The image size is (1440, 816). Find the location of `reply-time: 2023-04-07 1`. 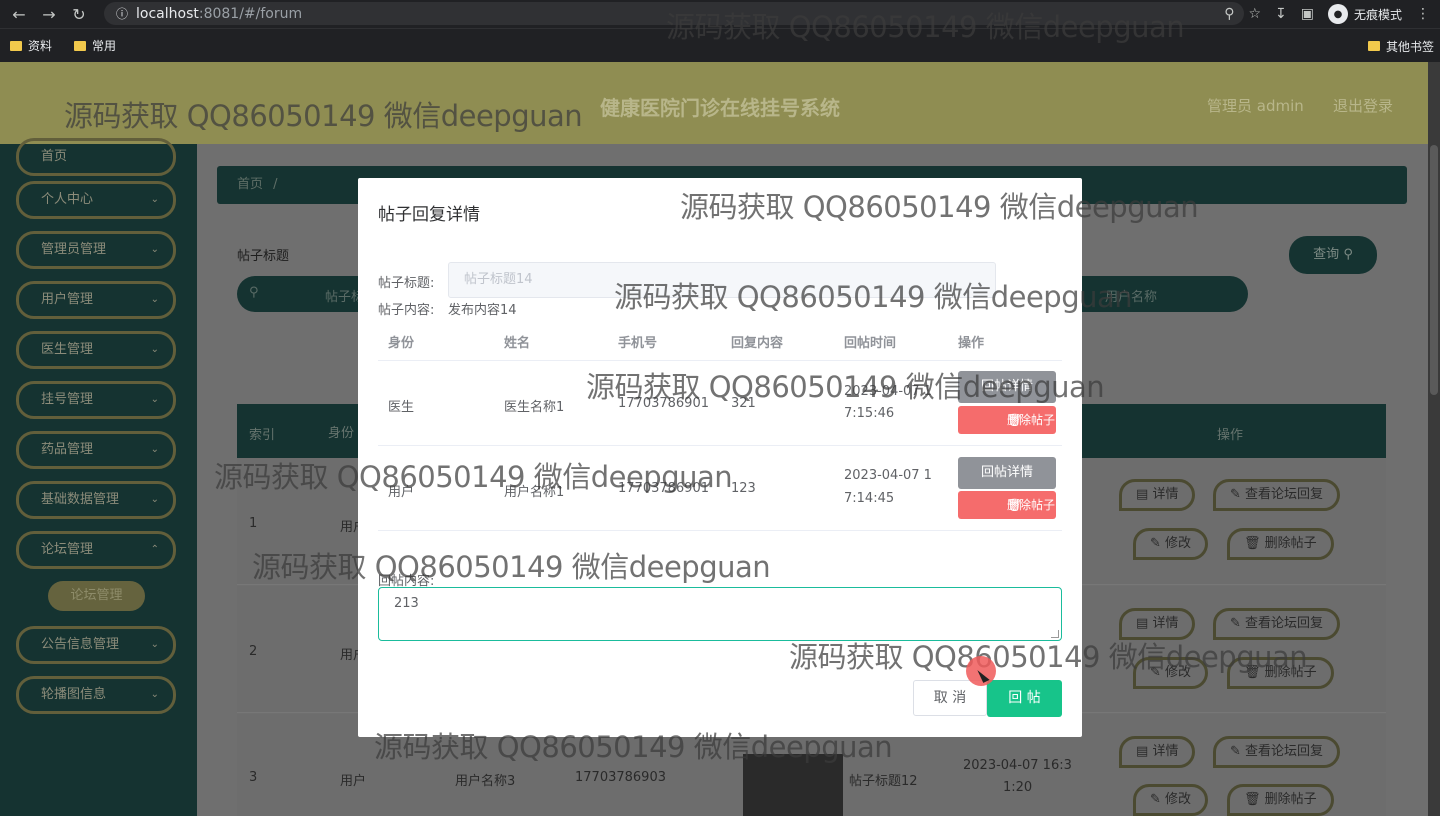

reply-time: 2023-04-07 1 is located at coordinates (888, 475).